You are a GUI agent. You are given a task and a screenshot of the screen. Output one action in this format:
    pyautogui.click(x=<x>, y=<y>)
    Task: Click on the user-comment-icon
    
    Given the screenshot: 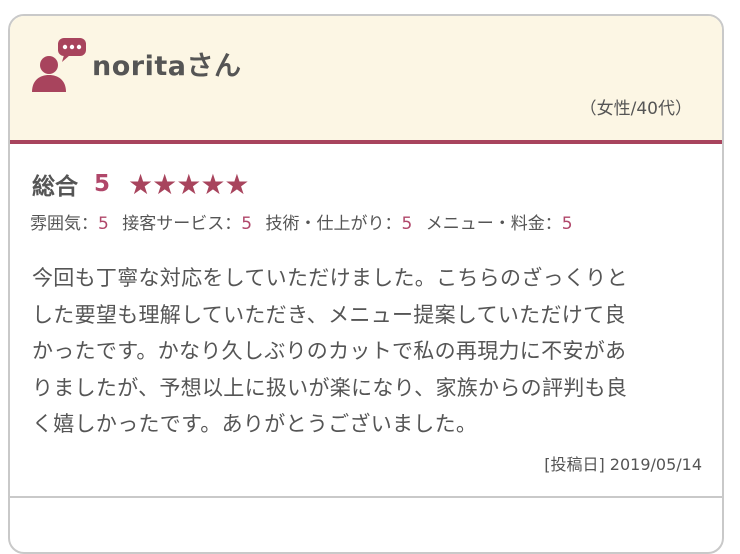 What is the action you would take?
    pyautogui.click(x=59, y=64)
    